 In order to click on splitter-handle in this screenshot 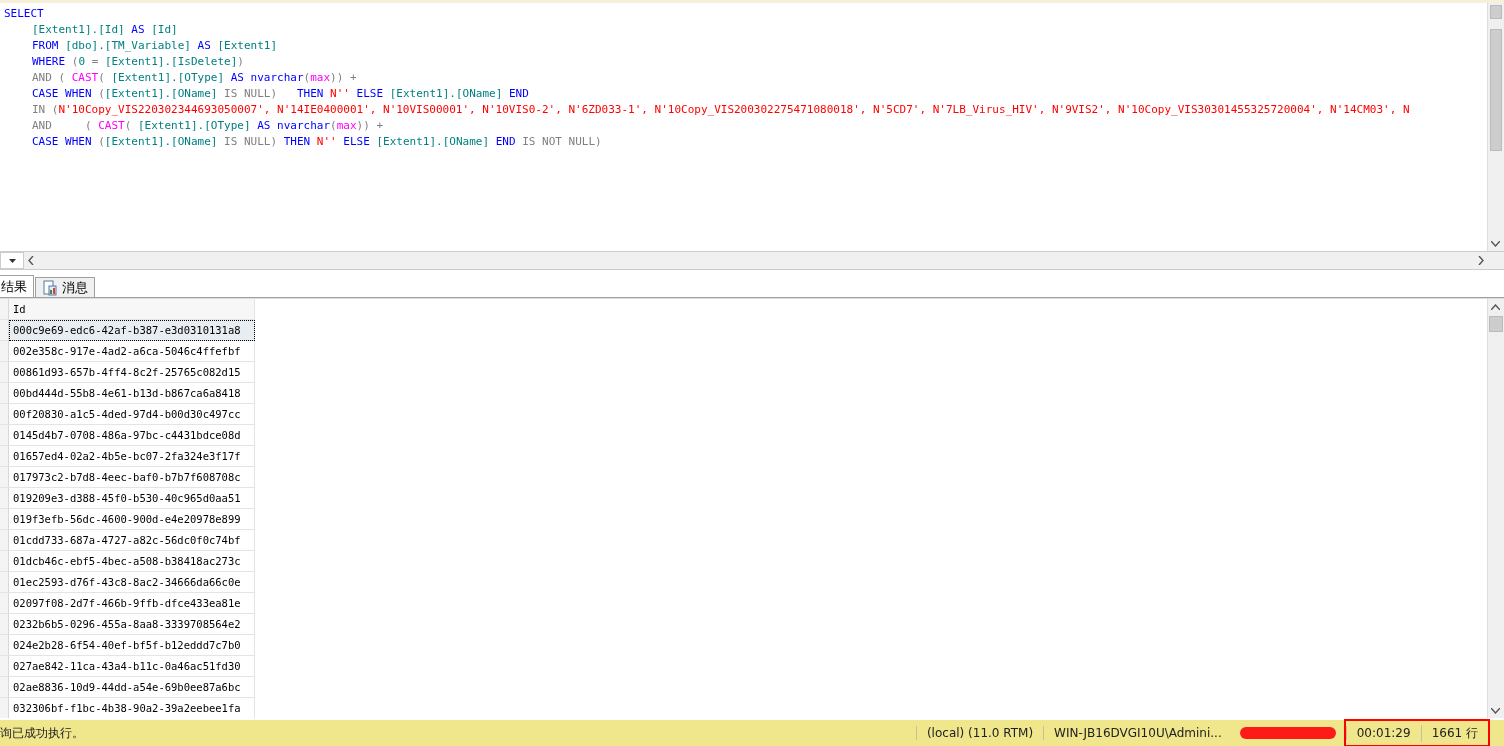, I will do `click(1496, 12)`.